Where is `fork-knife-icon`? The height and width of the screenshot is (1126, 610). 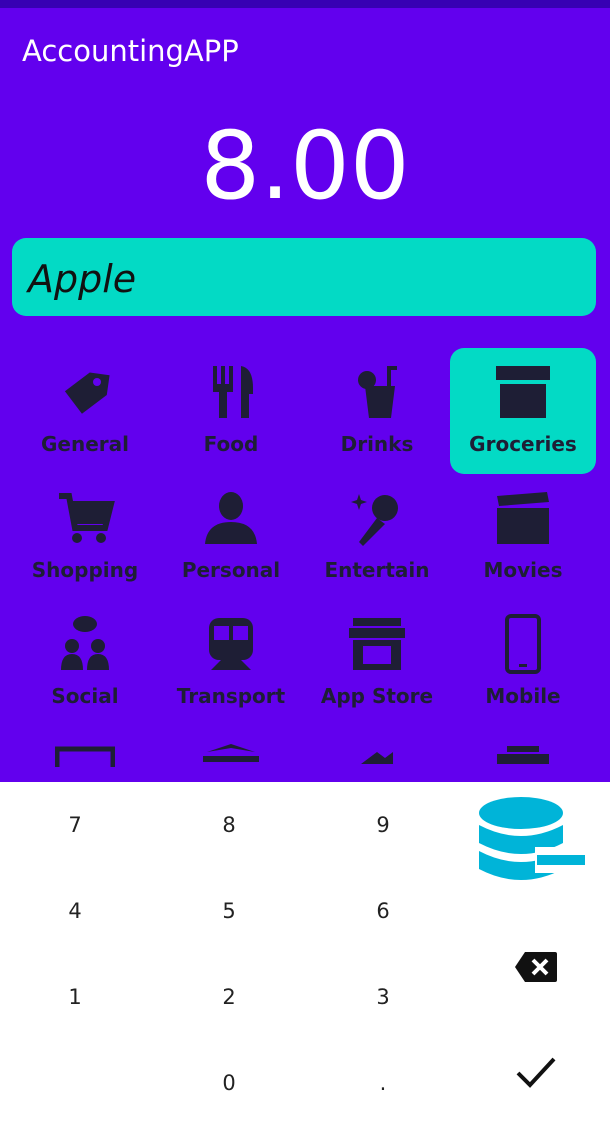 fork-knife-icon is located at coordinates (233, 392).